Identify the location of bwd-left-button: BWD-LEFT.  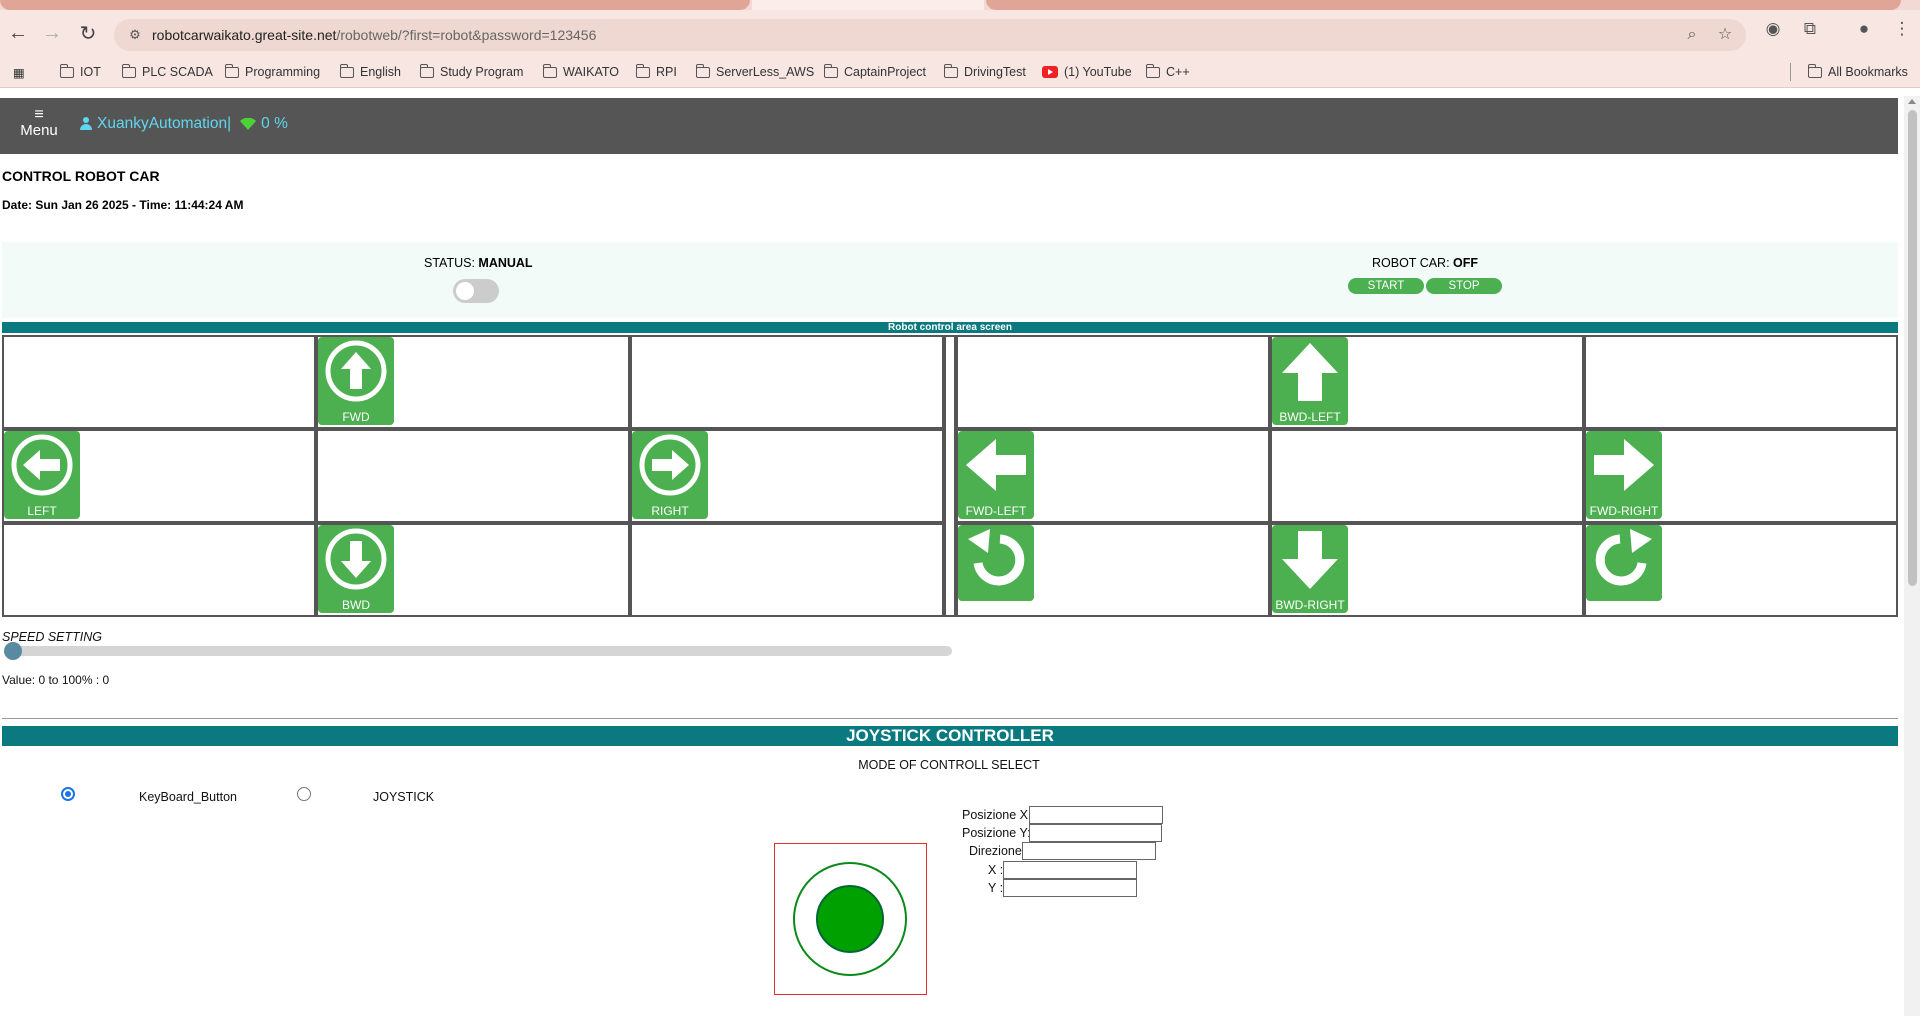
(1310, 381).